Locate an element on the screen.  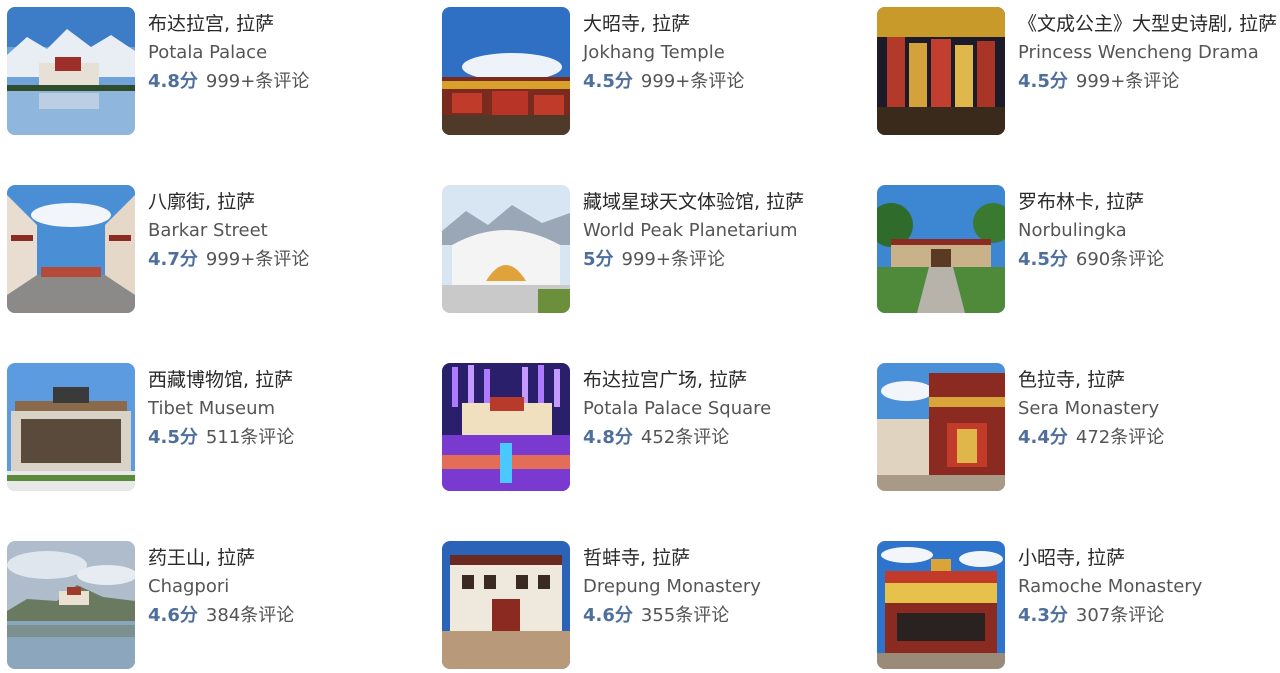
attraction-meta: 4.7分 999+条评论 is located at coordinates (280, 260).